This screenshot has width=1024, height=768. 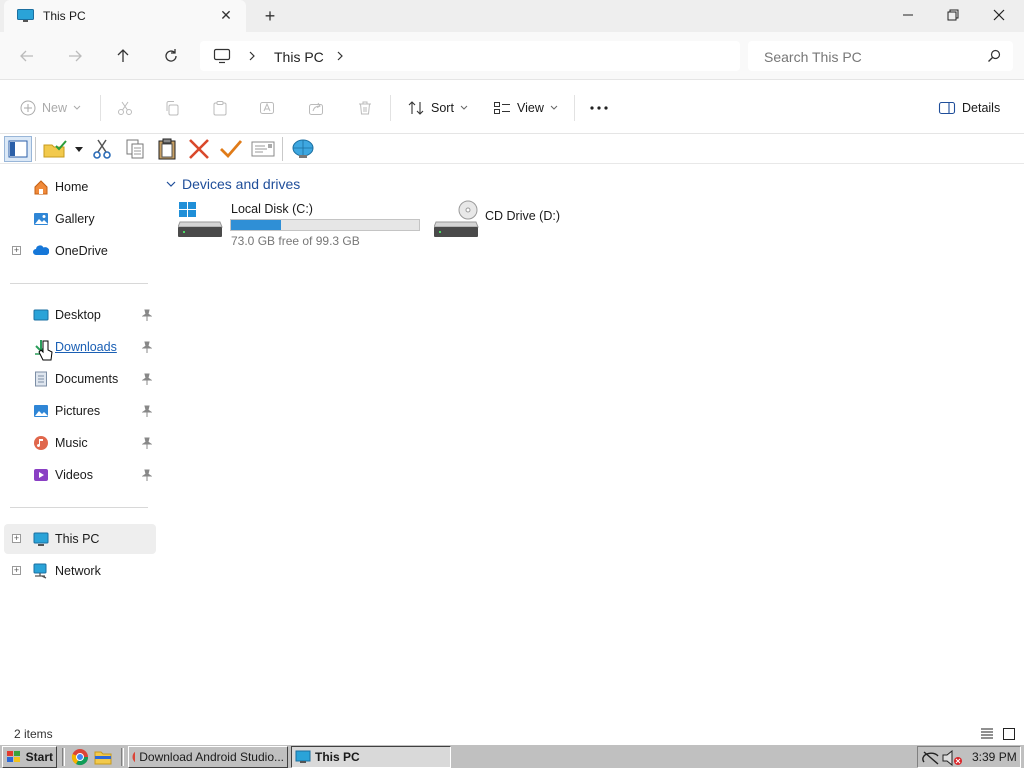 What do you see at coordinates (263, 149) in the screenshot?
I see `mail-tool-button` at bounding box center [263, 149].